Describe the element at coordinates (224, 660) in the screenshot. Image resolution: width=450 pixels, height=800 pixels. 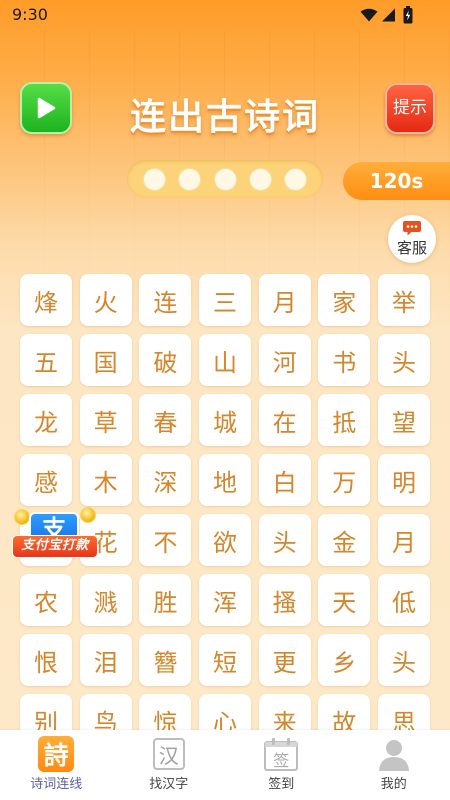
I see `char-cell: 短` at that location.